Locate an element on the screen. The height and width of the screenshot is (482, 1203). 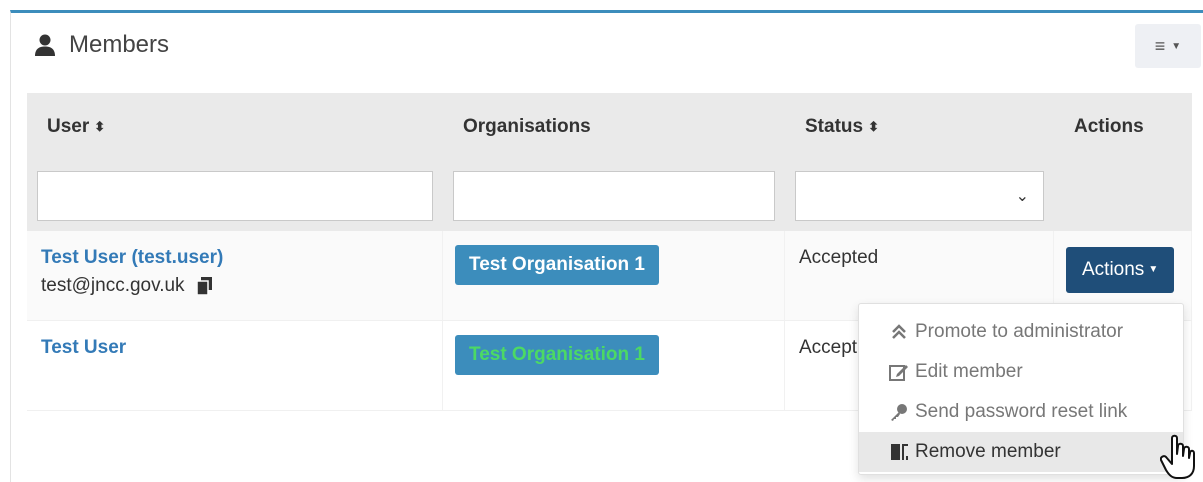
key-icon is located at coordinates (899, 412).